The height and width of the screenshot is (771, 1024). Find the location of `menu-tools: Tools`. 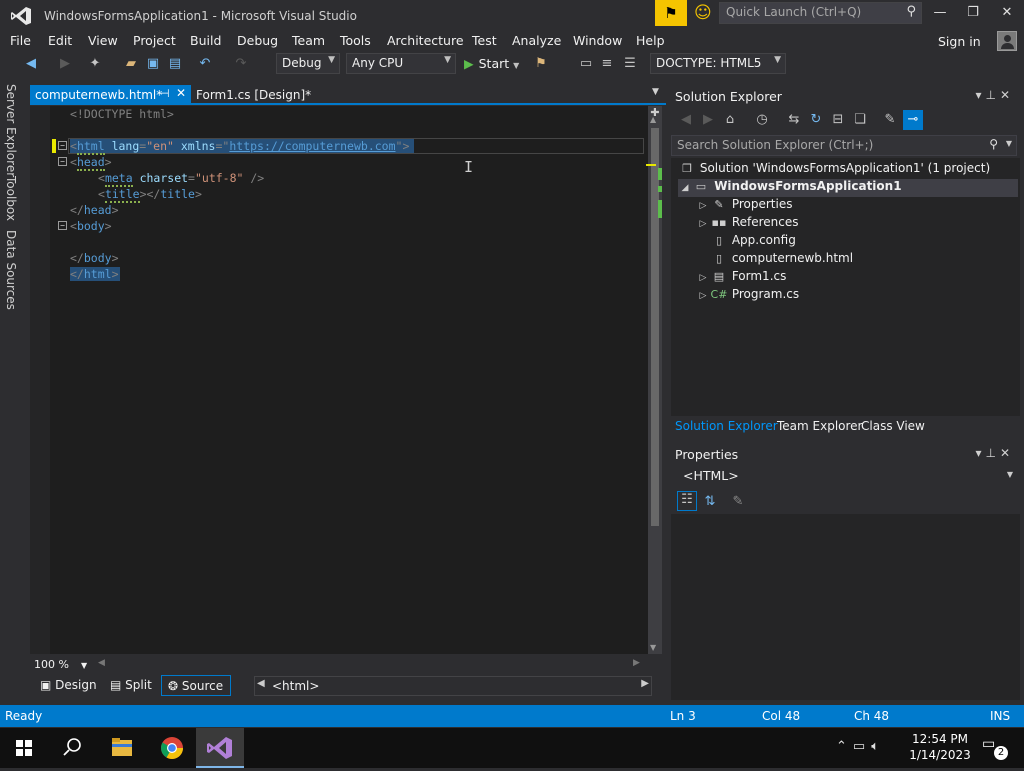

menu-tools: Tools is located at coordinates (355, 40).